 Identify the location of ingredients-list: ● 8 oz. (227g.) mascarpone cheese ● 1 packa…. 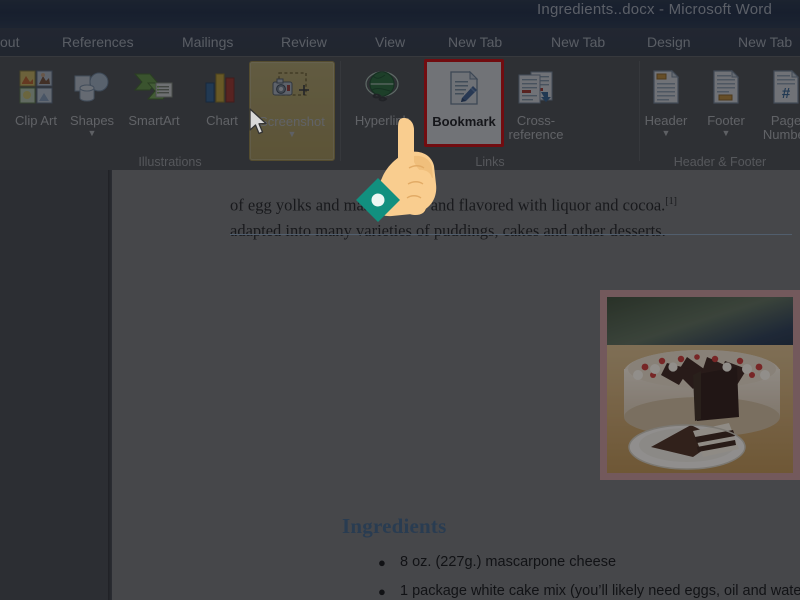
(585, 574).